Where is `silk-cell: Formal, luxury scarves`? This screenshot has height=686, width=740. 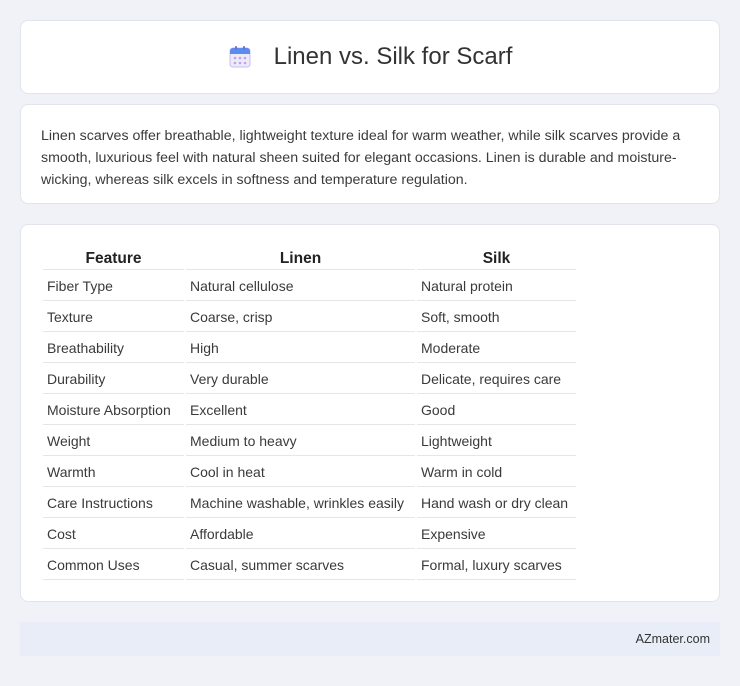 silk-cell: Formal, luxury scarves is located at coordinates (496, 565).